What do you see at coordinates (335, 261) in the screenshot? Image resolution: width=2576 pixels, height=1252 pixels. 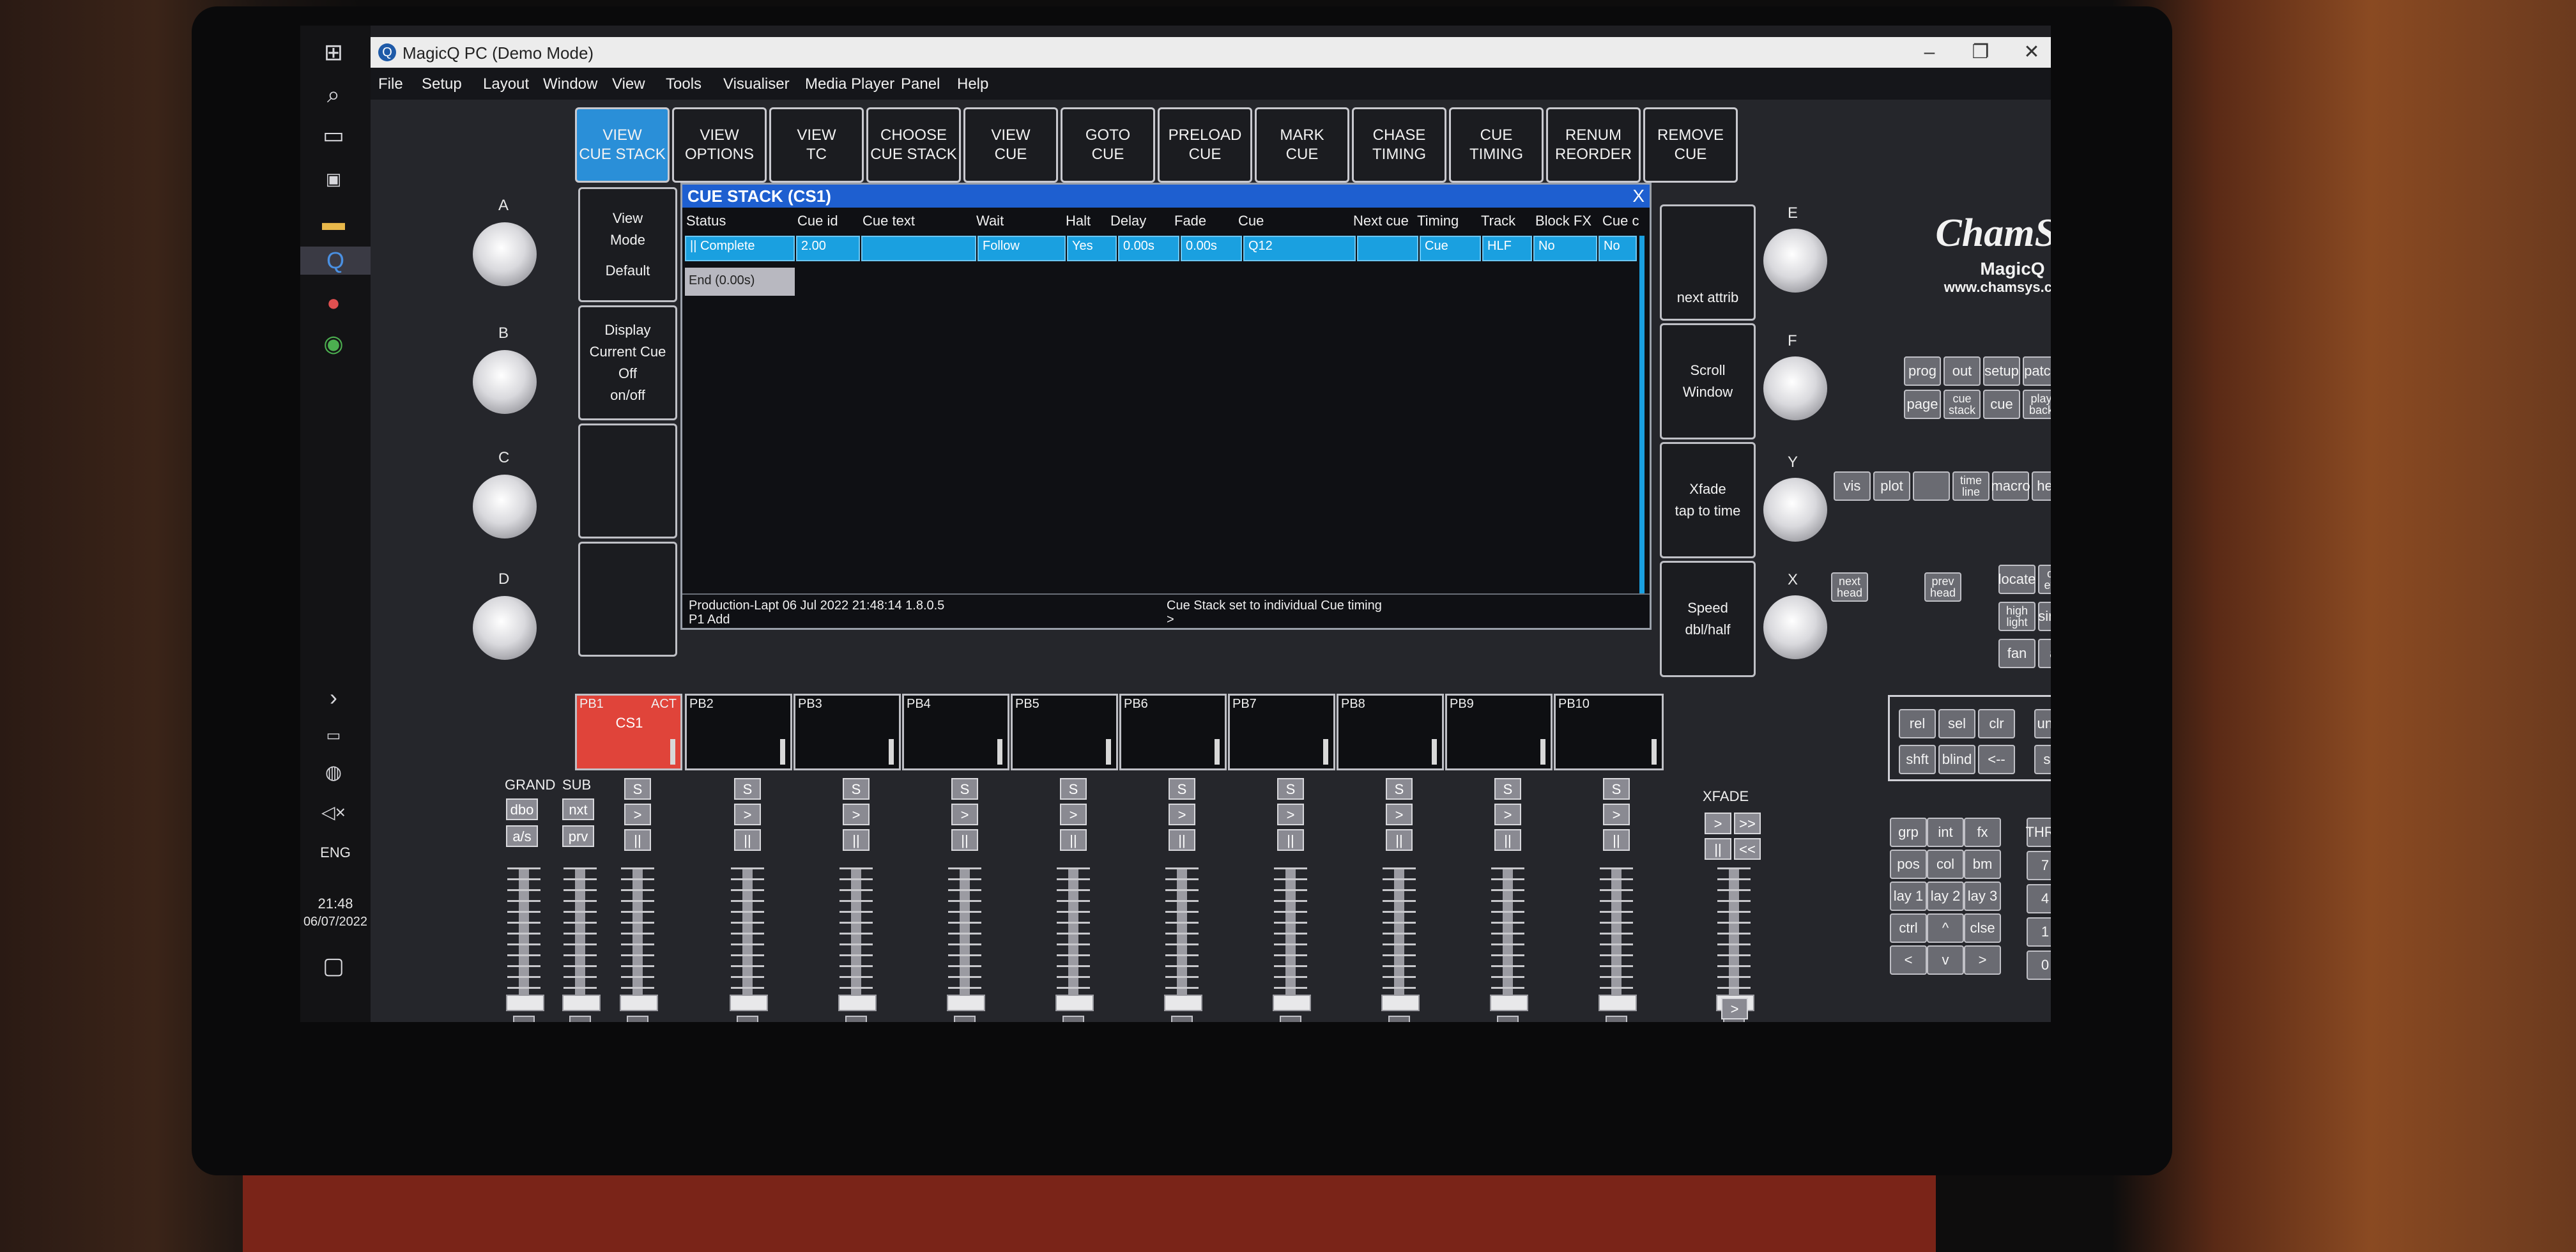 I see `magicq-taskbar-icon: Q` at bounding box center [335, 261].